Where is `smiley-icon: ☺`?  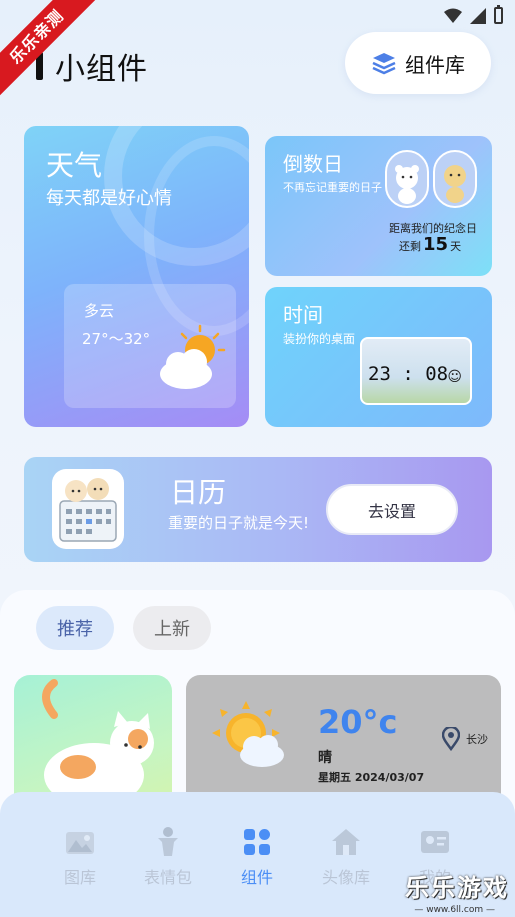
smiley-icon: ☺ is located at coordinates (454, 377).